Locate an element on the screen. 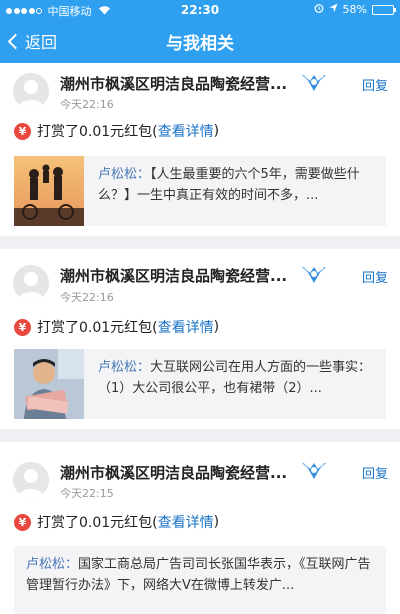 The height and width of the screenshot is (614, 400). man-with-money-photo is located at coordinates (49, 384).